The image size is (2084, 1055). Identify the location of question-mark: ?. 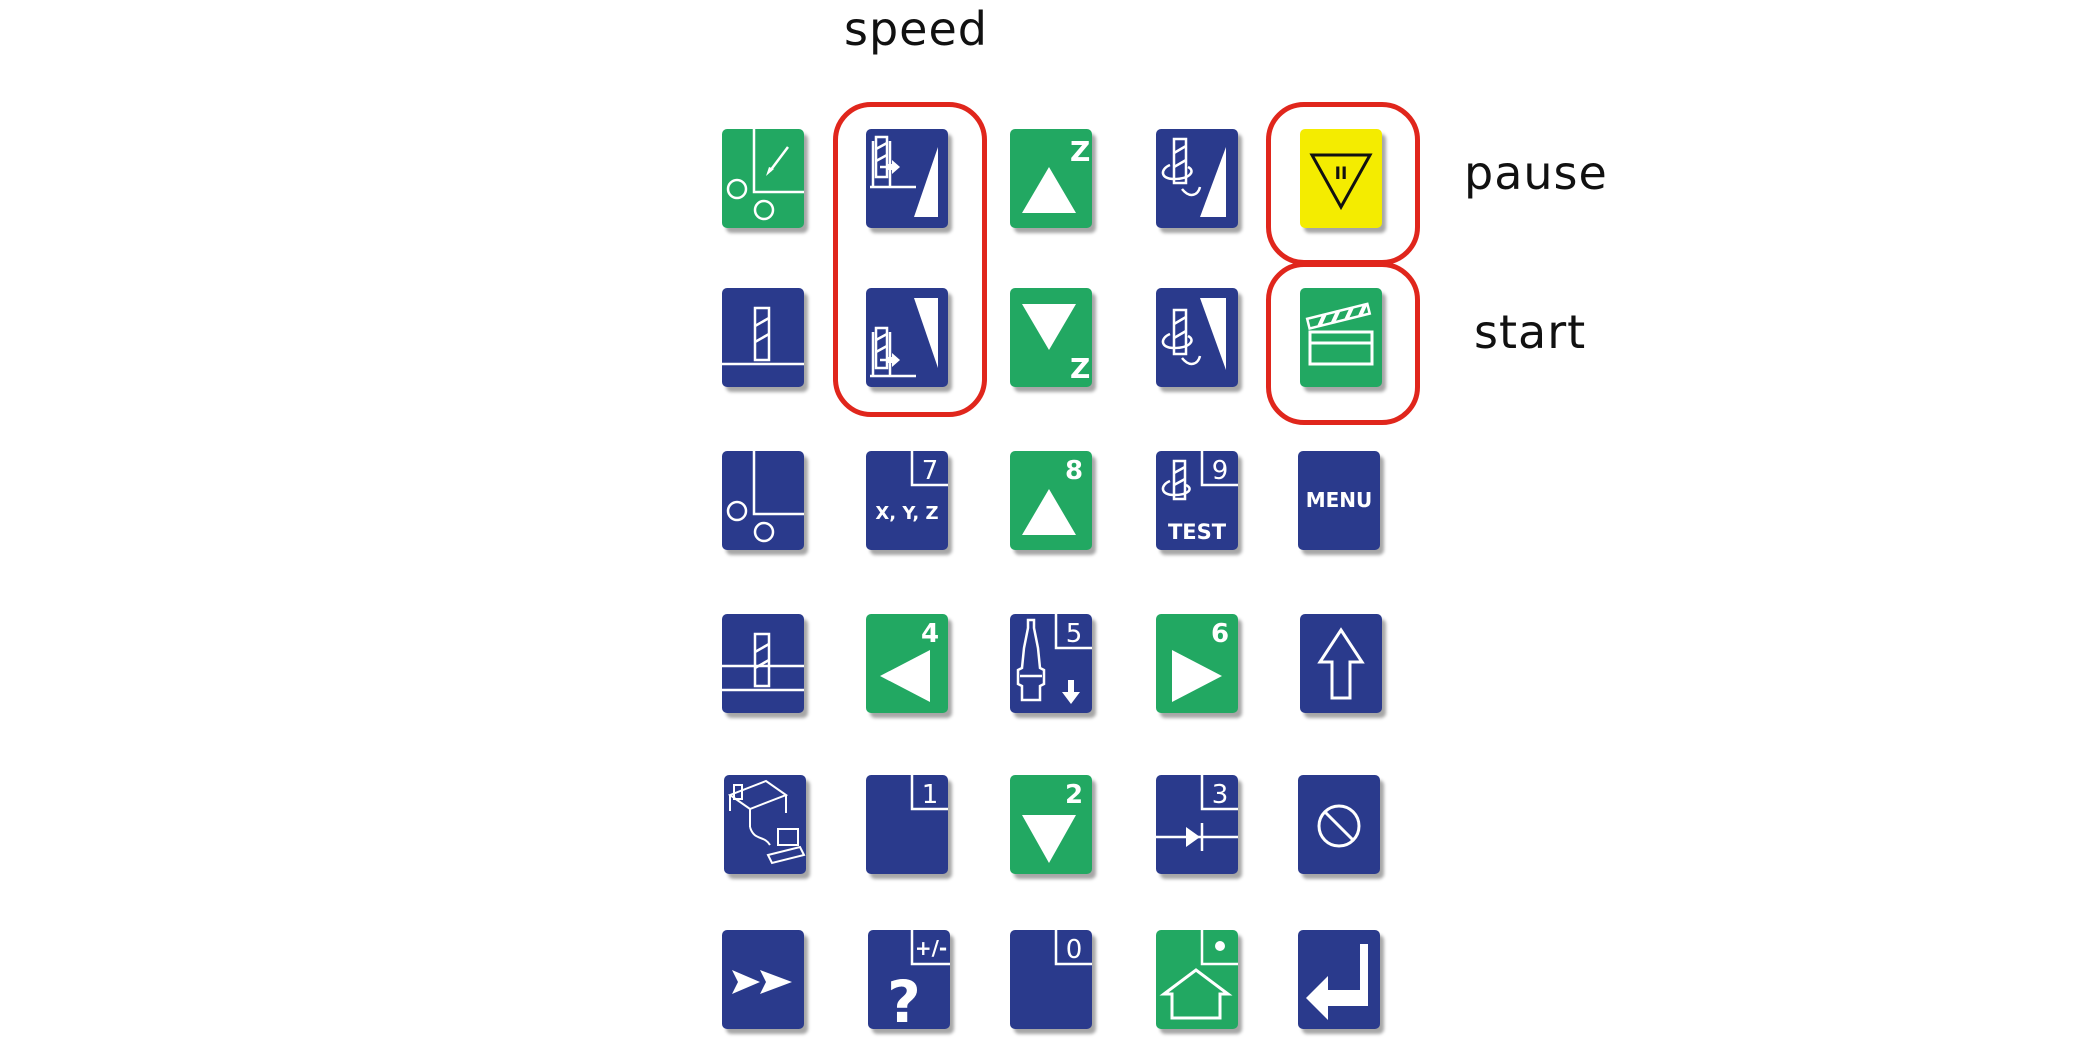
(904, 998).